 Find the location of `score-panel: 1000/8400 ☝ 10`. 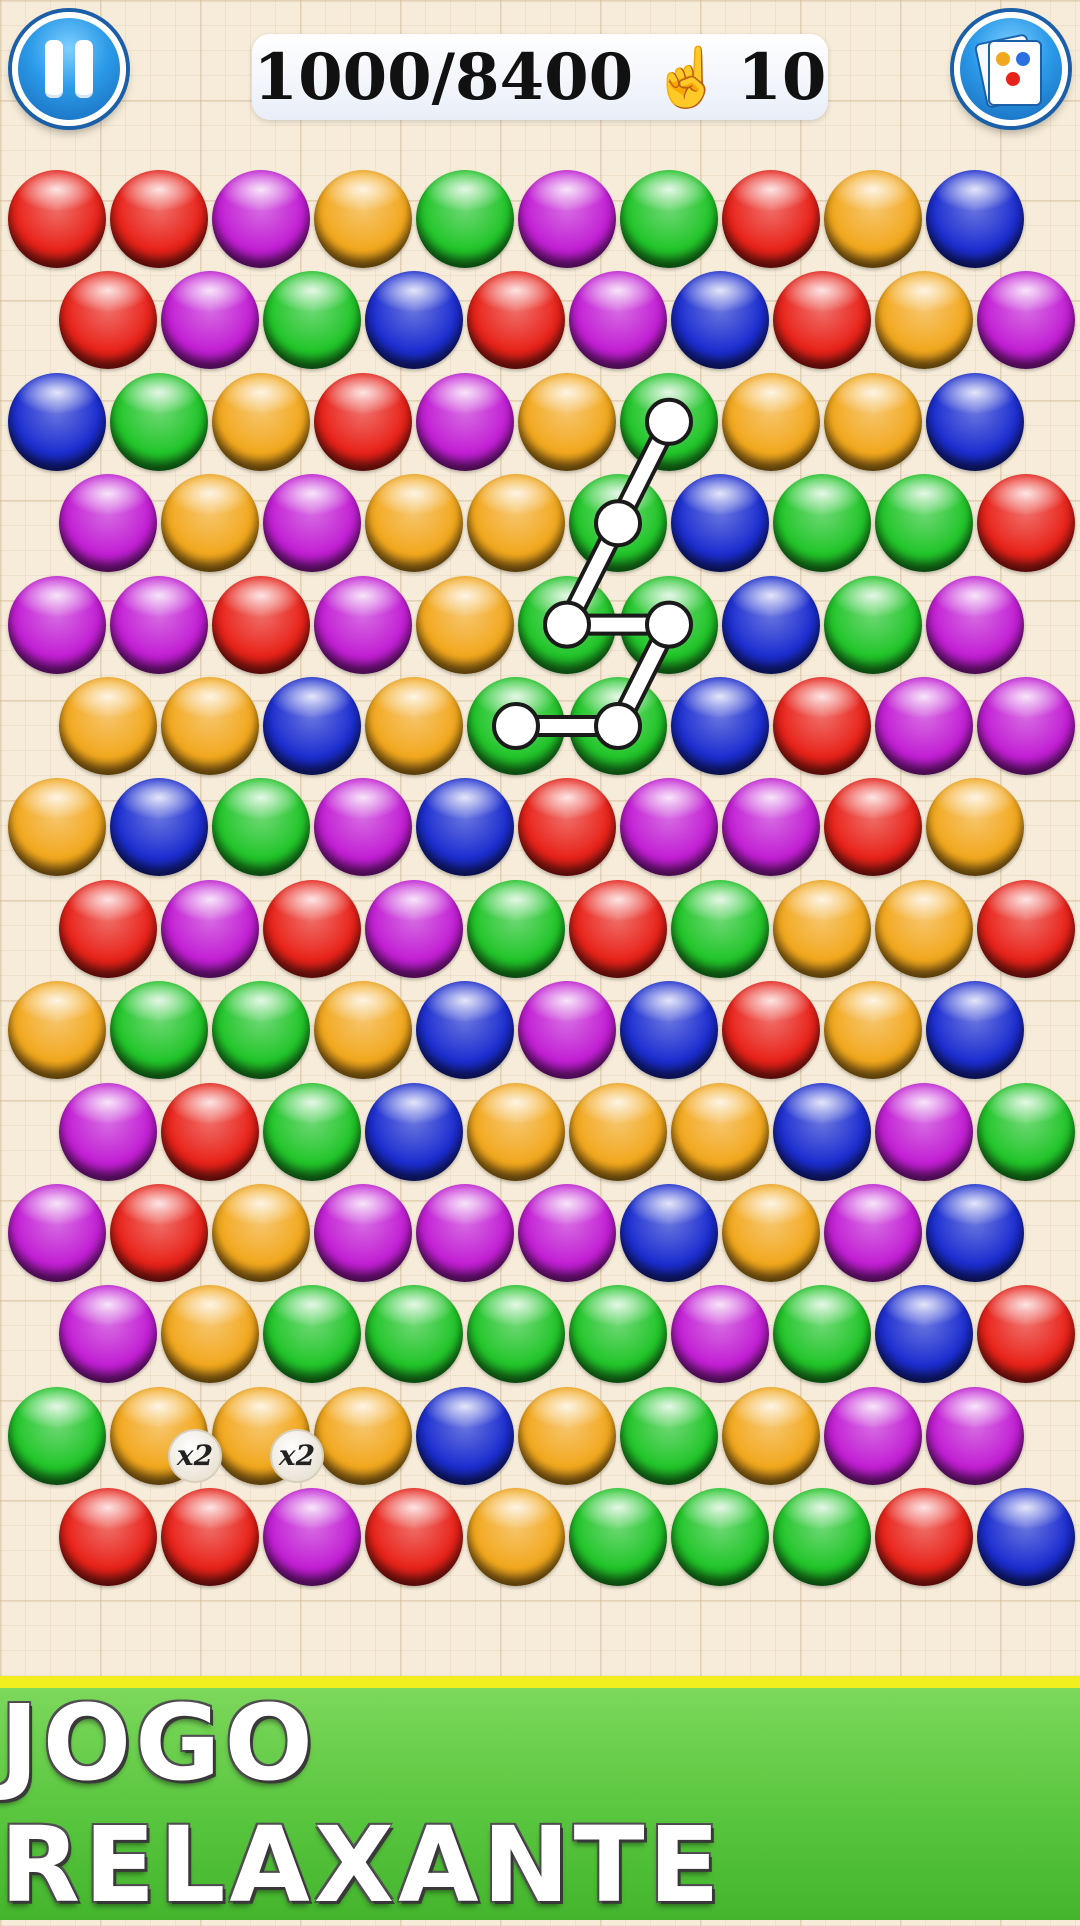

score-panel: 1000/8400 ☝ 10 is located at coordinates (540, 77).